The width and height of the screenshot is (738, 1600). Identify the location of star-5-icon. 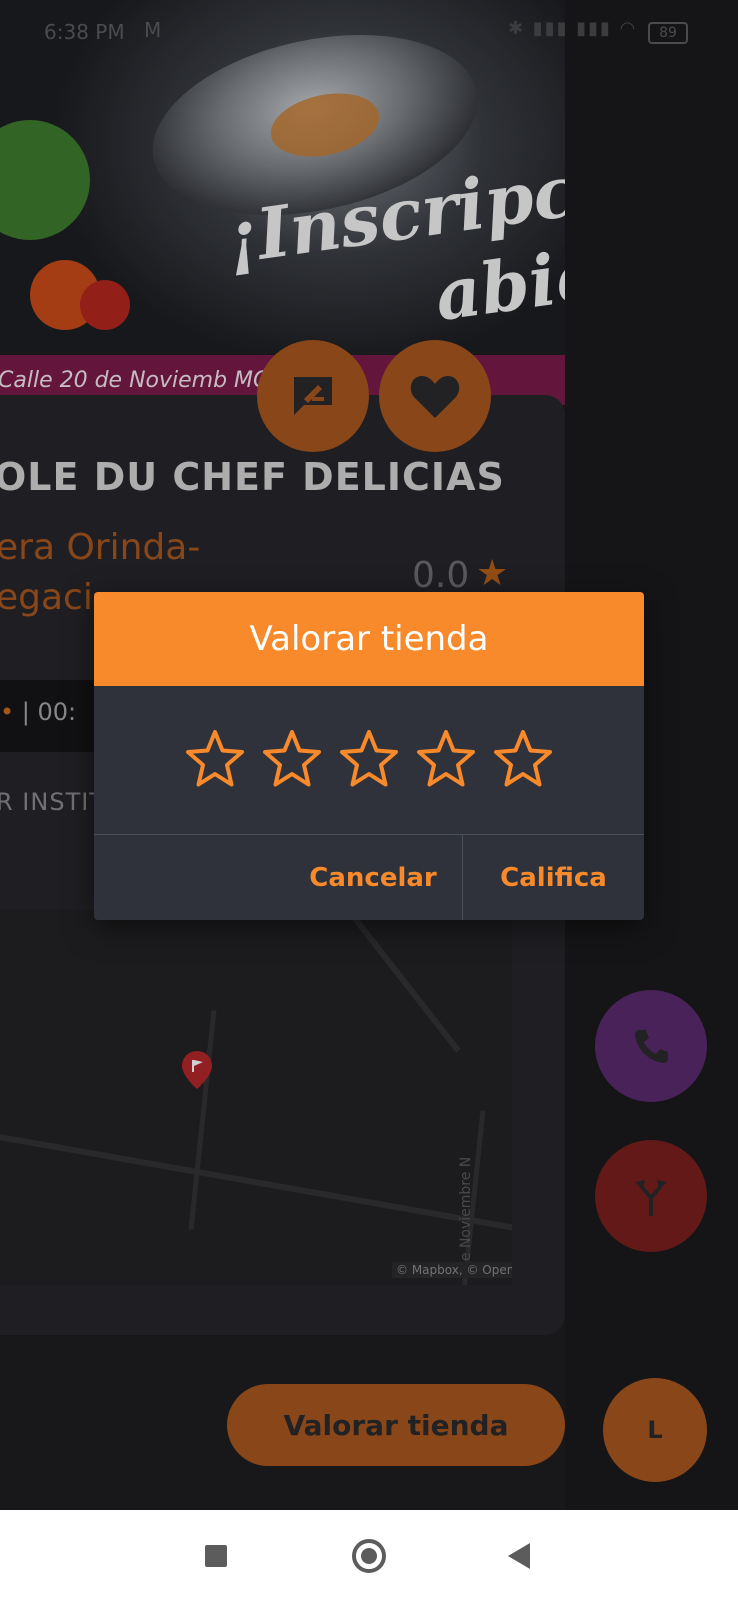
(523, 759).